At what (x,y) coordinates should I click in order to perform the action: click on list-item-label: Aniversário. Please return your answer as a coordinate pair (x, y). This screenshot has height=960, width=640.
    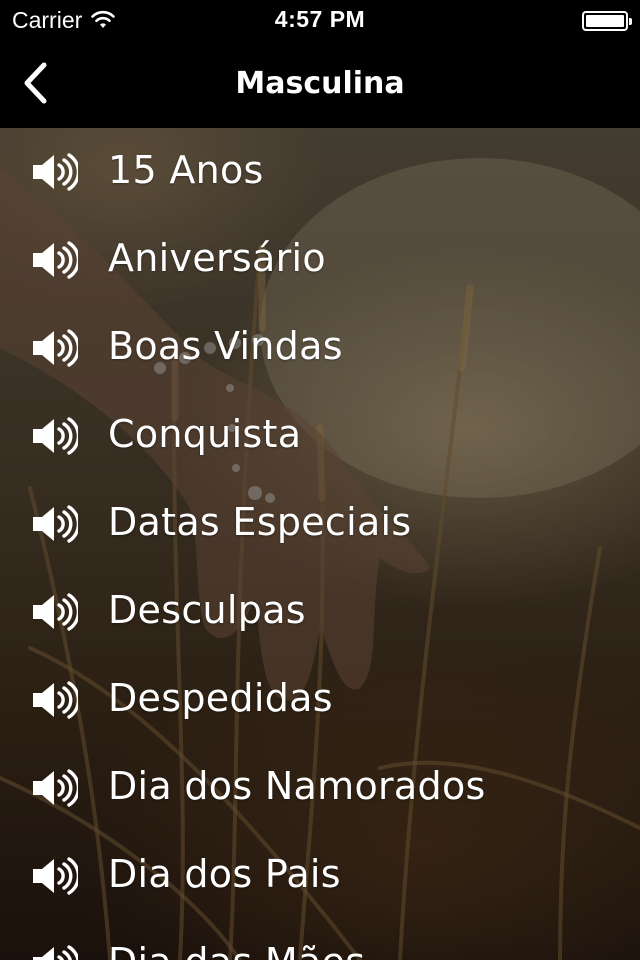
    Looking at the image, I should click on (217, 258).